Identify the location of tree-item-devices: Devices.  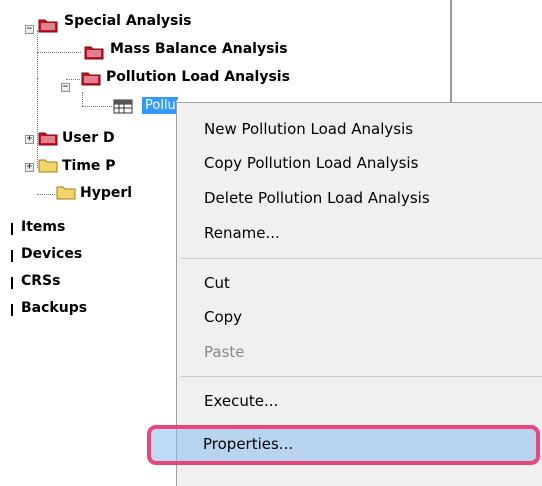
(51, 254).